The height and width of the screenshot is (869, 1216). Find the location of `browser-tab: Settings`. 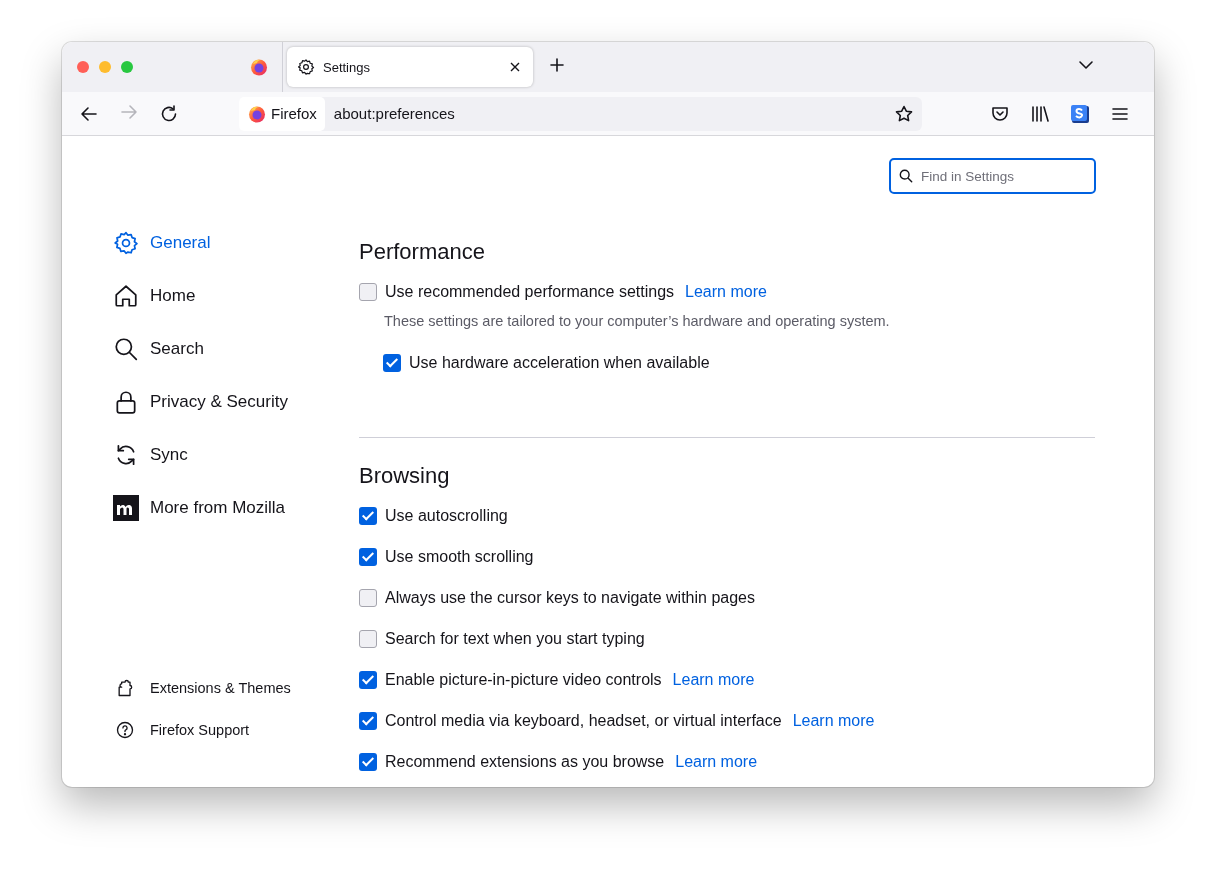

browser-tab: Settings is located at coordinates (410, 67).